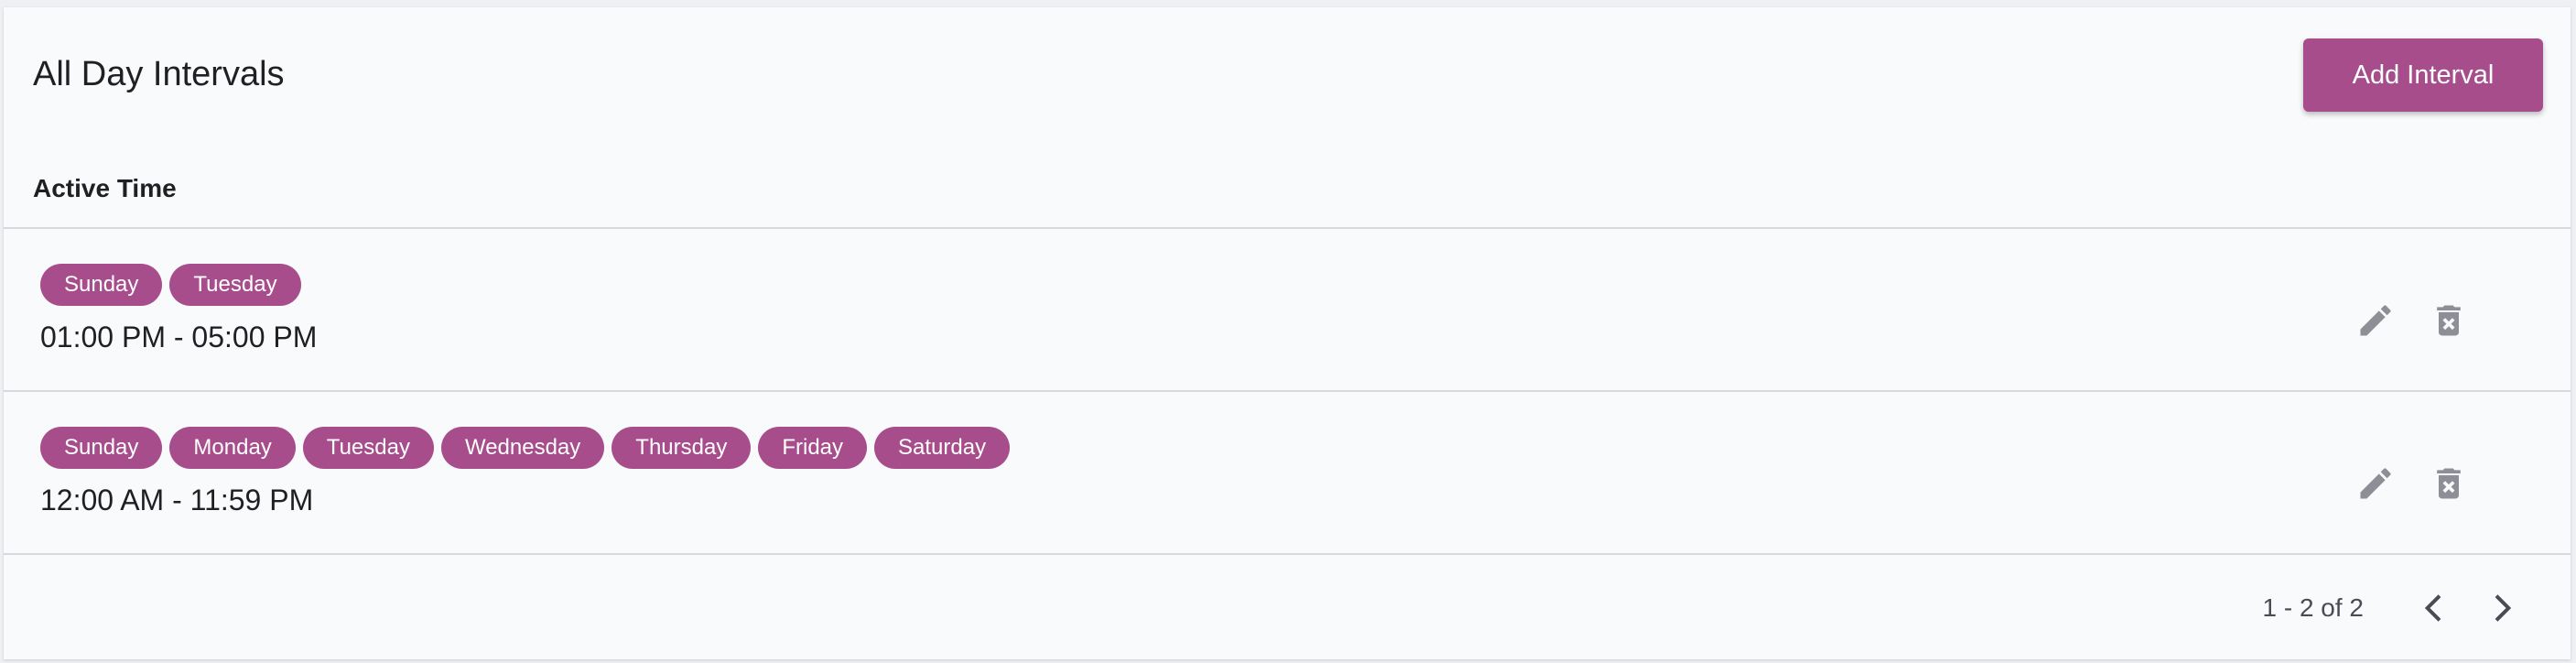 The height and width of the screenshot is (663, 2576). I want to click on day-chip: Monday, so click(233, 448).